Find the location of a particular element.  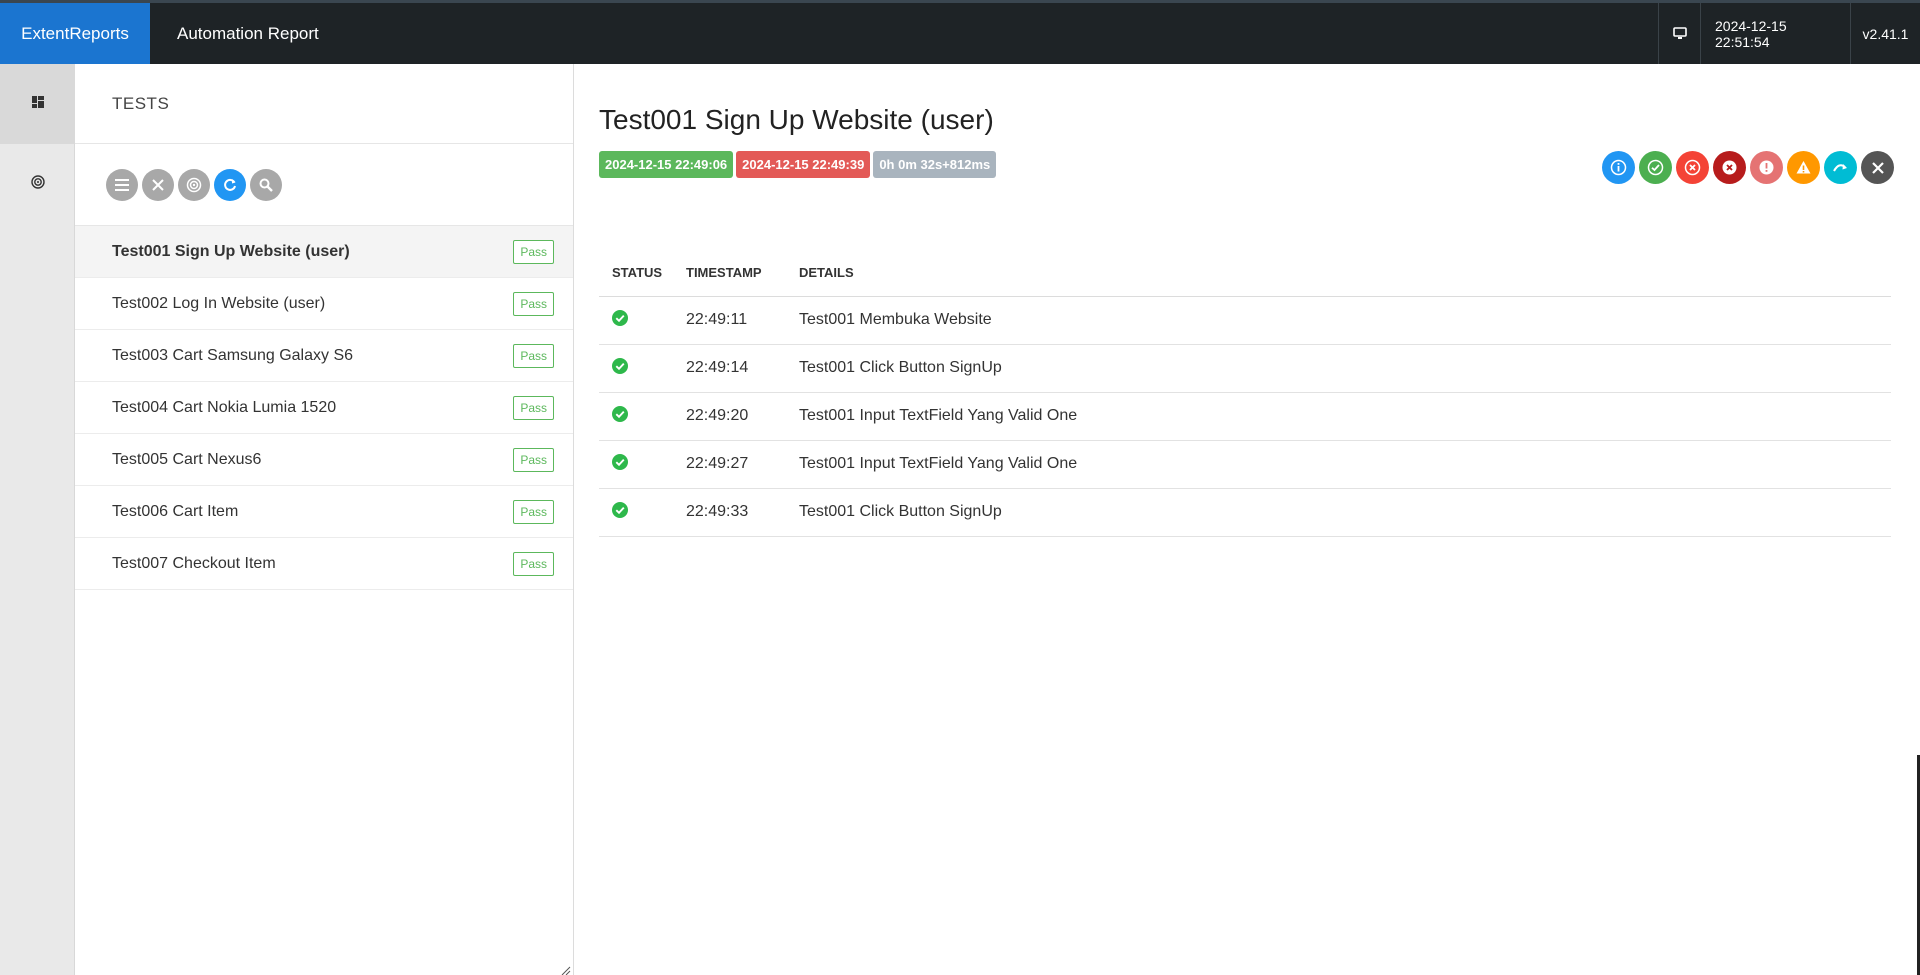

test-name: Test004 Cart Nokia Lumia 1520 is located at coordinates (224, 407).